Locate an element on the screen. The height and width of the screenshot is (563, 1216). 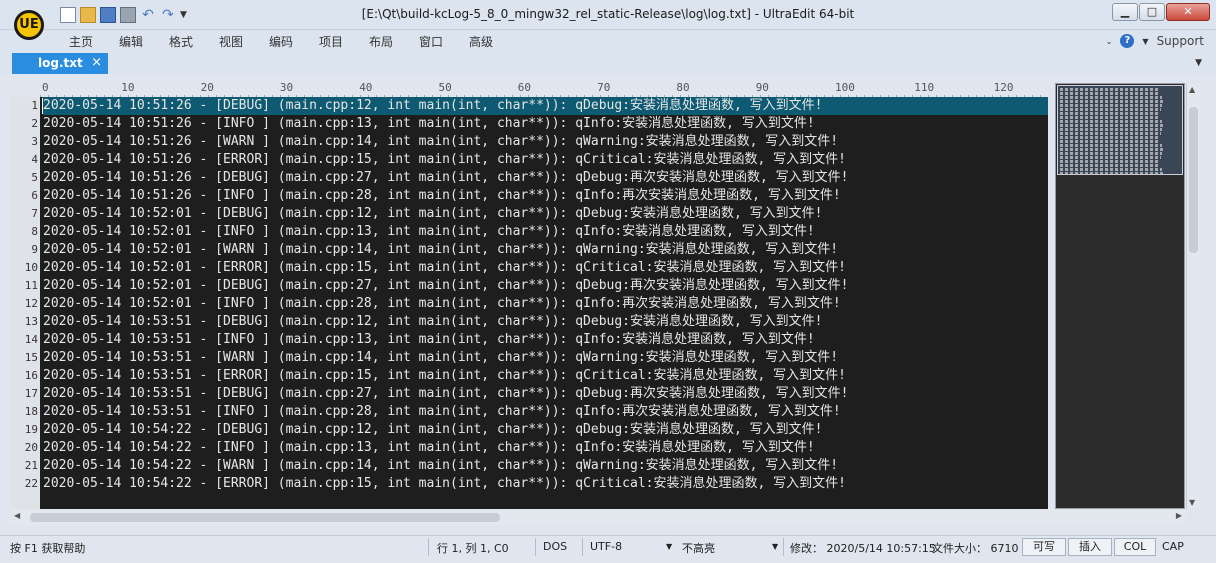
vertical-scrollbar: ▲ ▼ is located at coordinates (1193, 296).